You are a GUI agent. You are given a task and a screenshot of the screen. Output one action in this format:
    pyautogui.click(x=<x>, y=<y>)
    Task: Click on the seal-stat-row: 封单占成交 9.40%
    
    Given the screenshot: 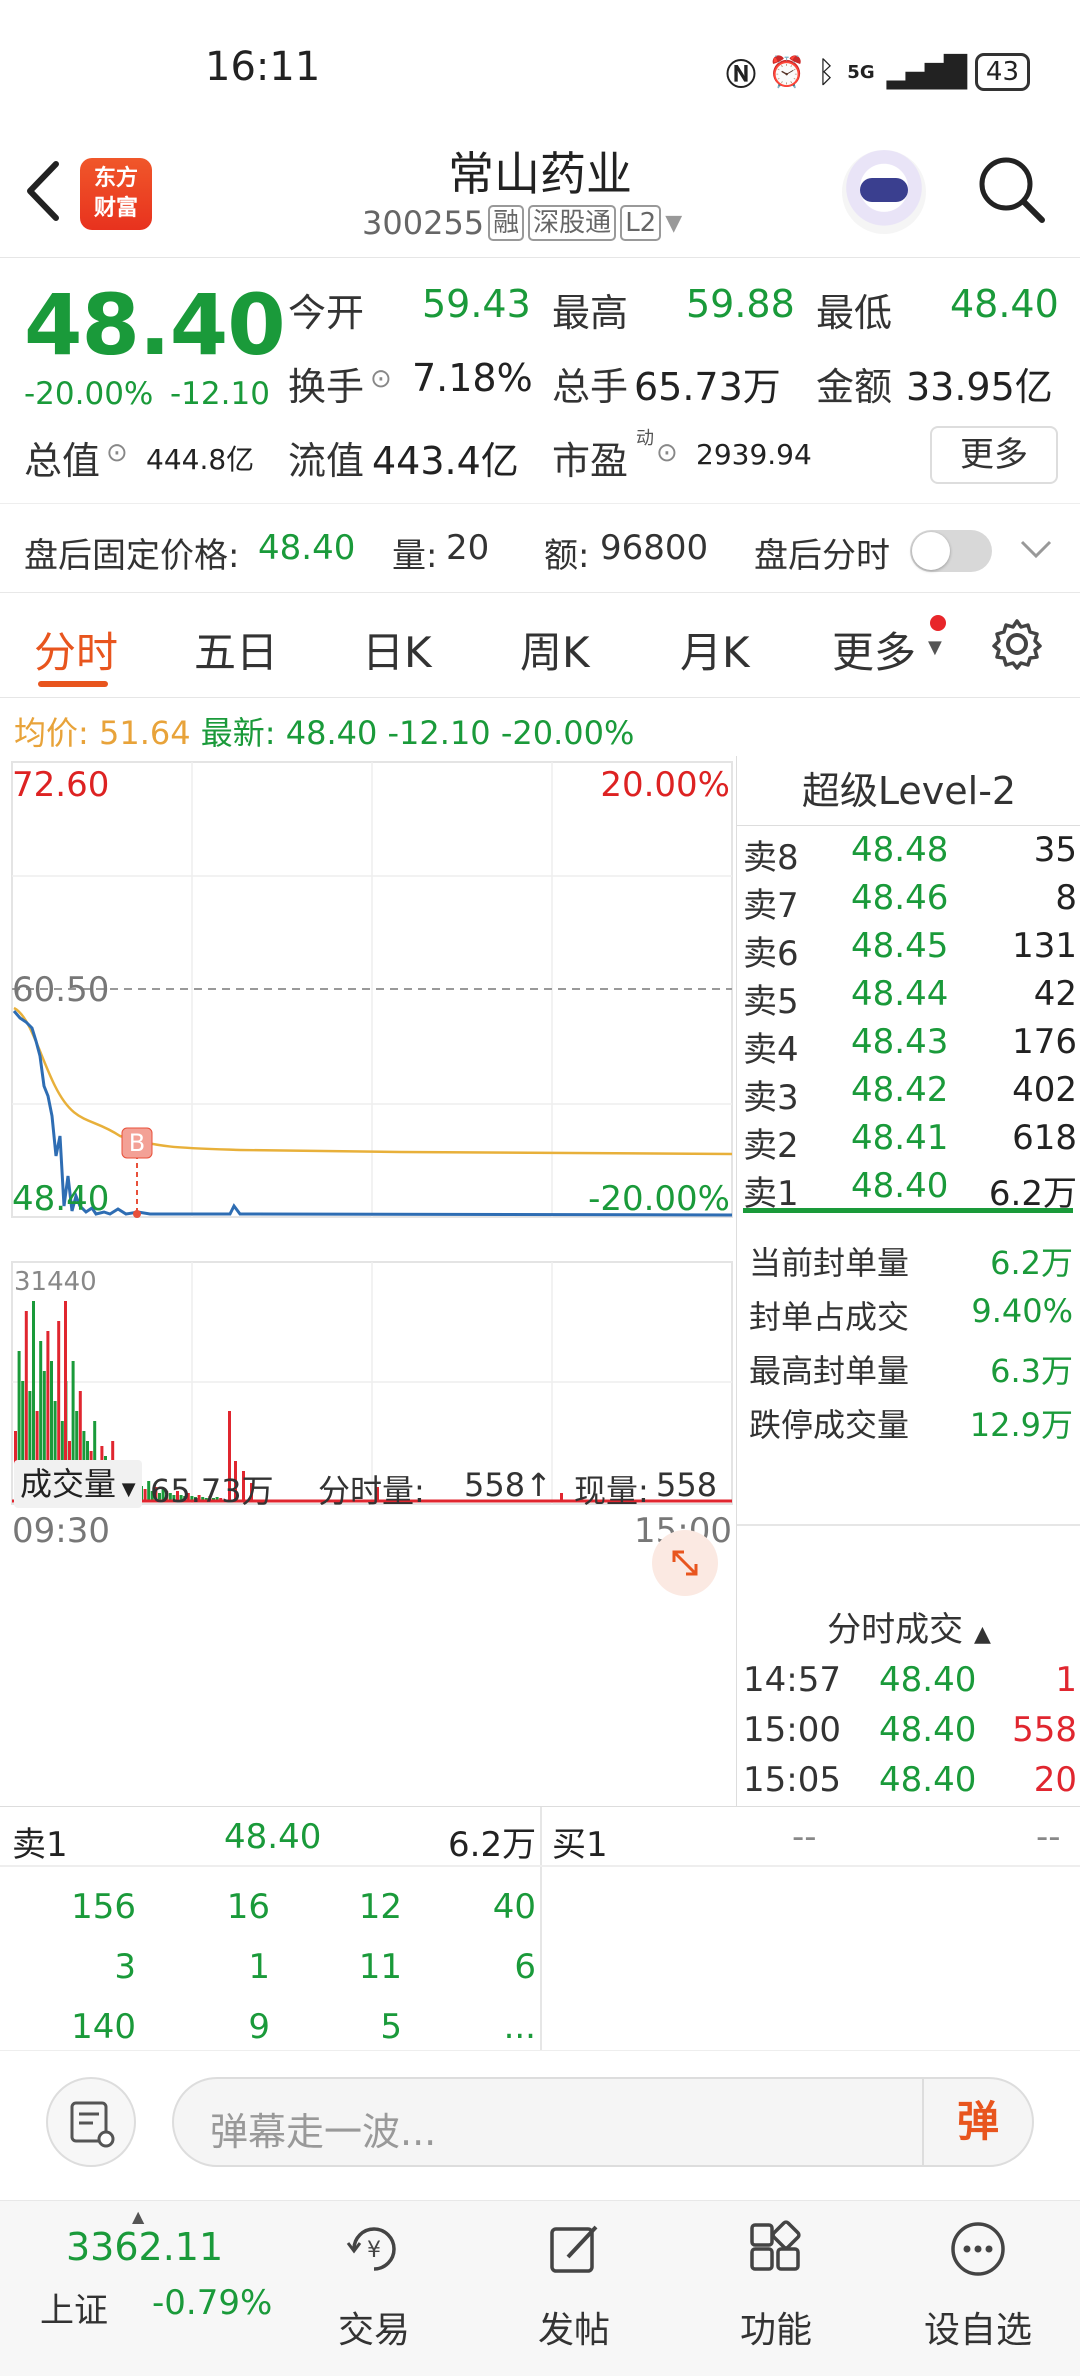 What is the action you would take?
    pyautogui.click(x=908, y=1312)
    